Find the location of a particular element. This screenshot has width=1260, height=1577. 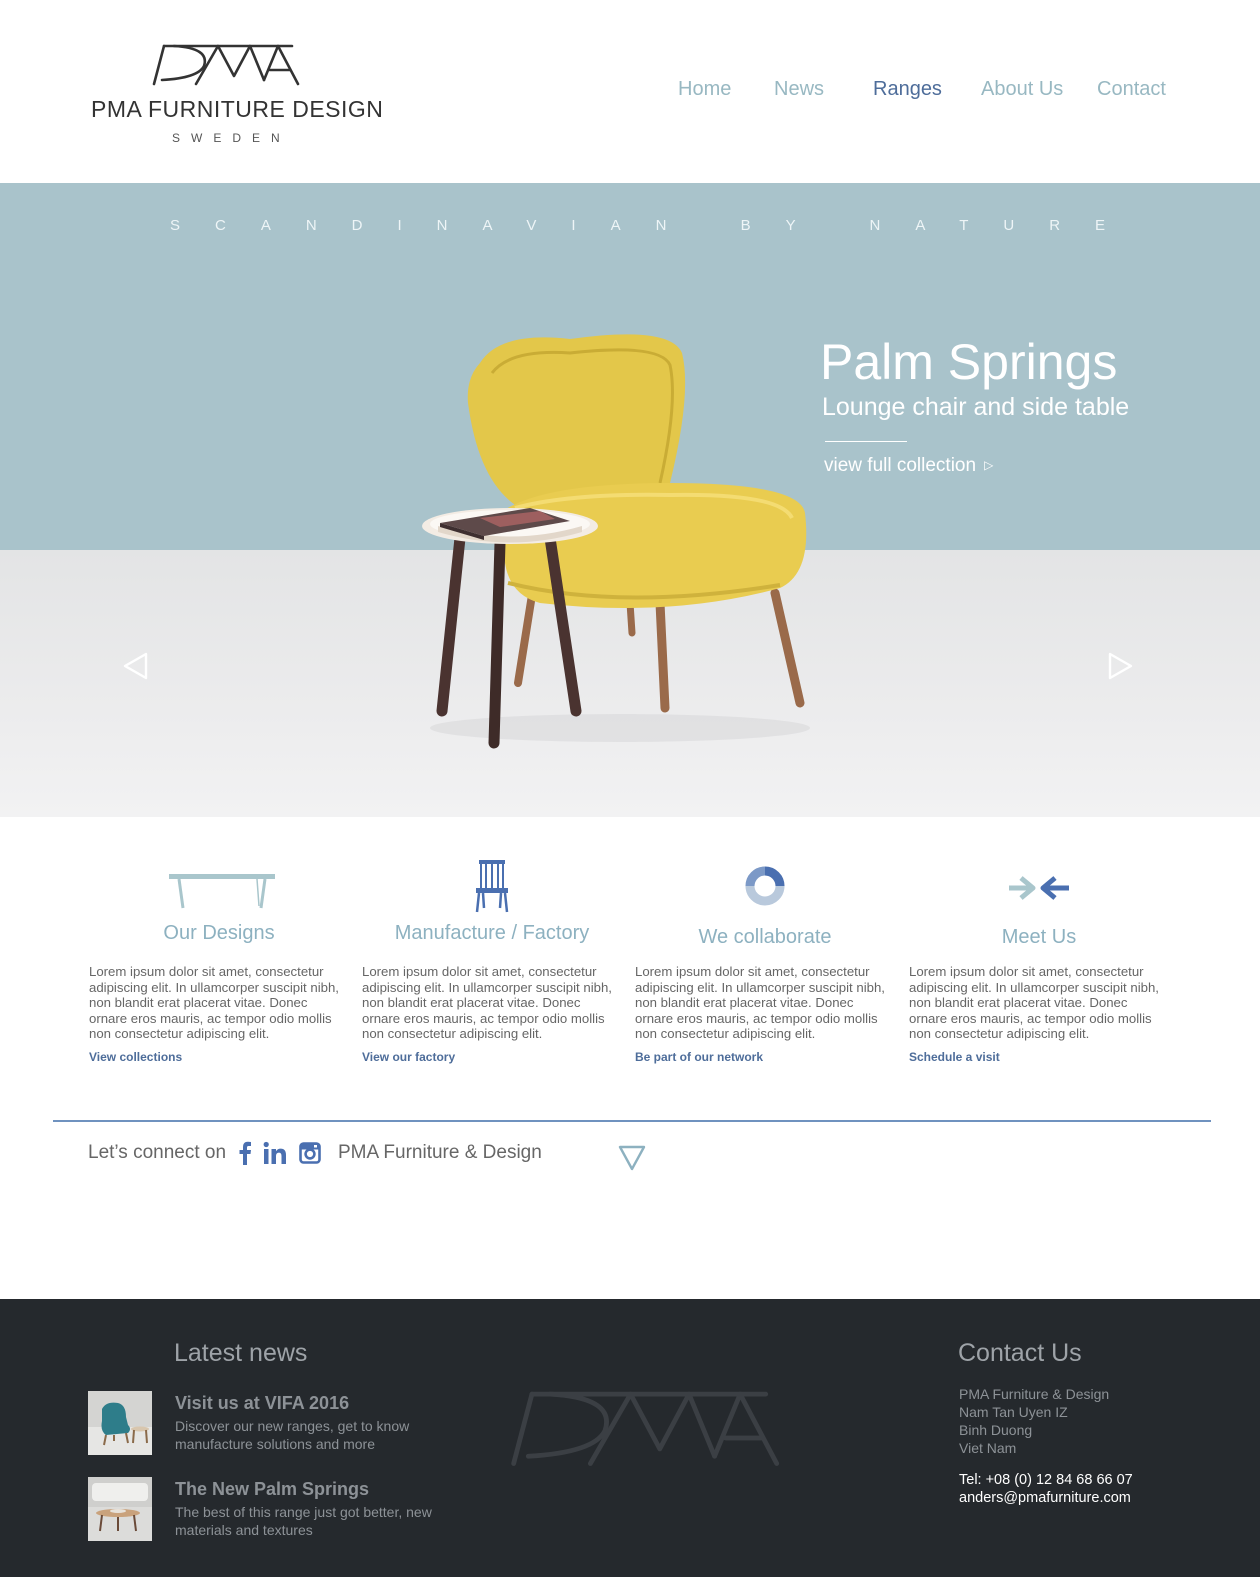

feature-title: Our Designs is located at coordinates (219, 933).